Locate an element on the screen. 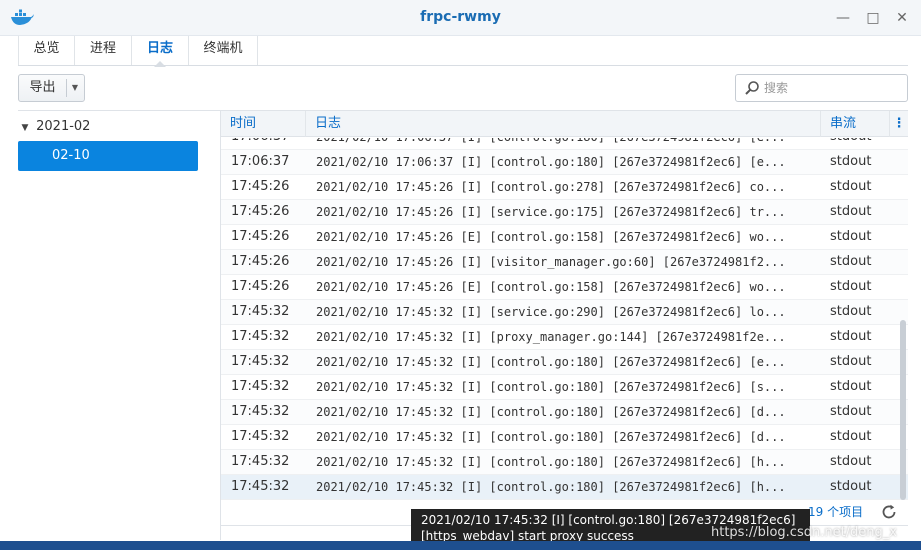 The height and width of the screenshot is (550, 921). export-button: 导出 ▼ is located at coordinates (51, 88).